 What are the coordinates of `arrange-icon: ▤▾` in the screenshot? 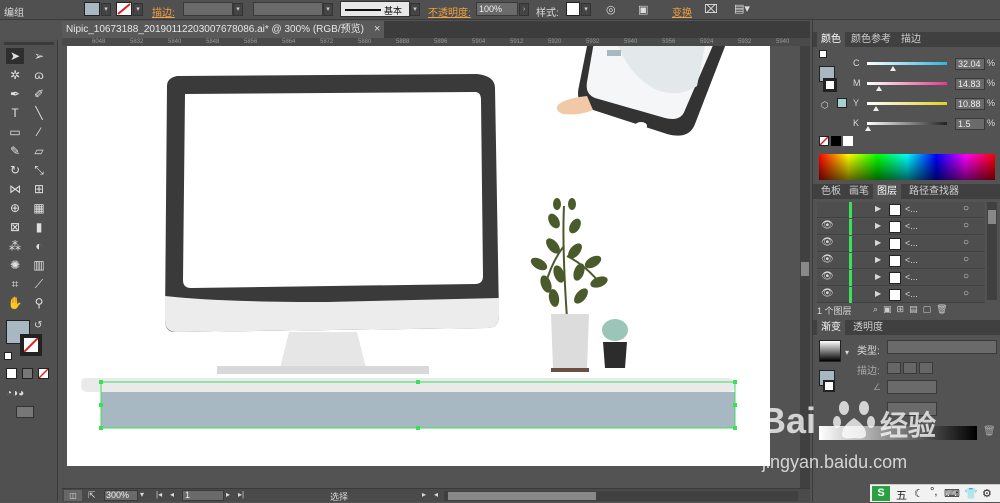 It's located at (742, 8).